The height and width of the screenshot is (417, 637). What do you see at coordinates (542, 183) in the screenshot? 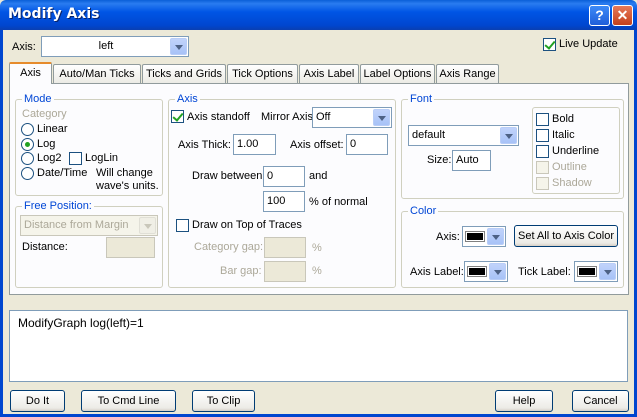
I see `shadow-checkbox` at bounding box center [542, 183].